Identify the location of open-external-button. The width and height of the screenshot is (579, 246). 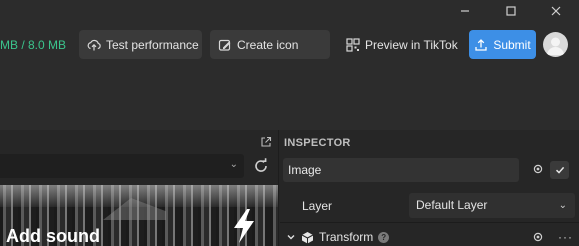
(267, 143).